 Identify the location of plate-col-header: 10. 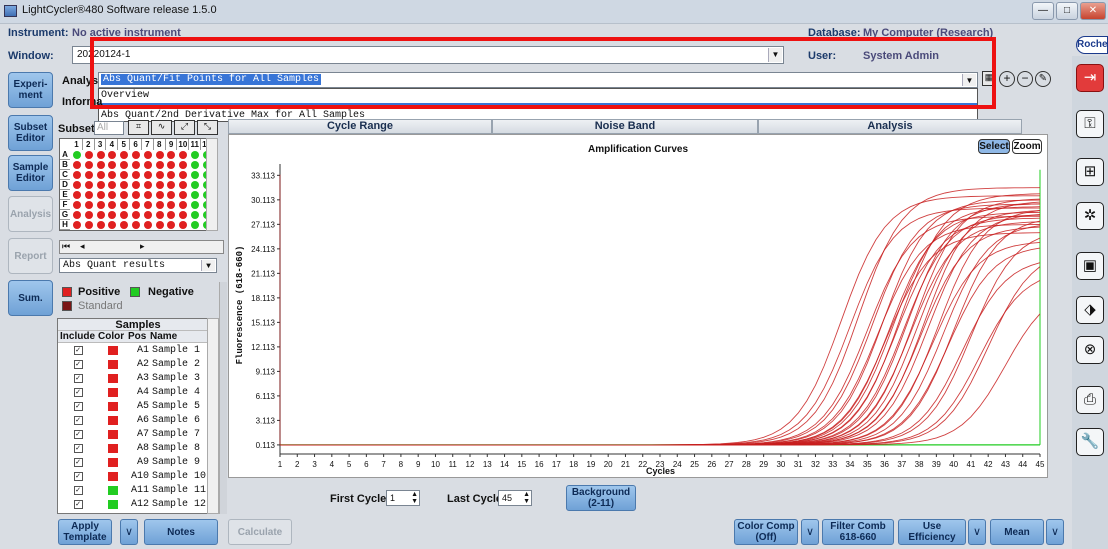
(183, 144).